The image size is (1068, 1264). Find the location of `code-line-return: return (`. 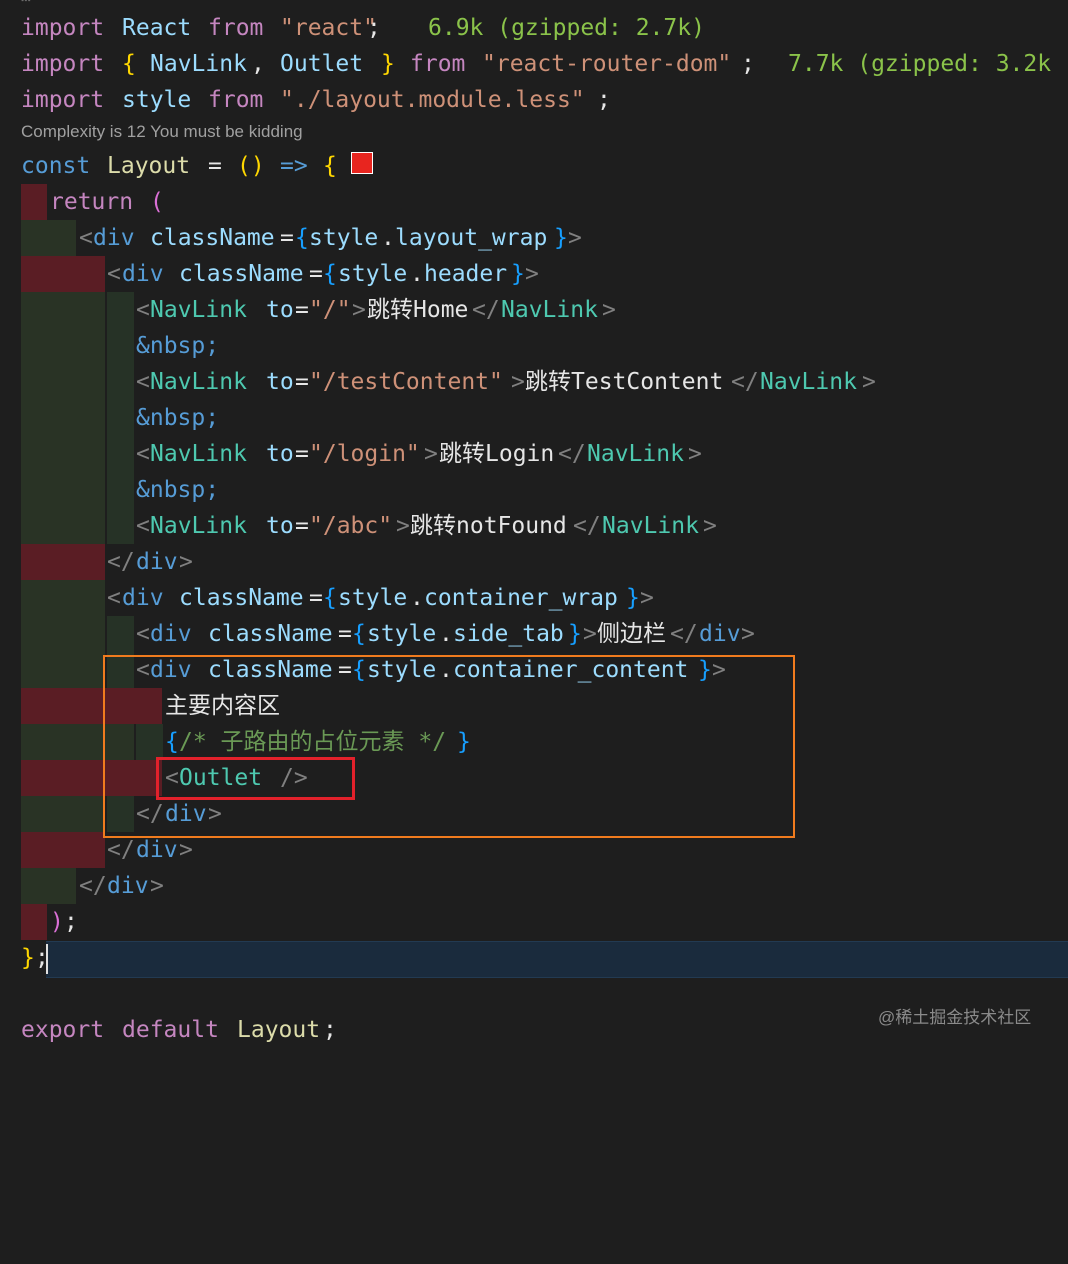

code-line-return: return ( is located at coordinates (534, 202).